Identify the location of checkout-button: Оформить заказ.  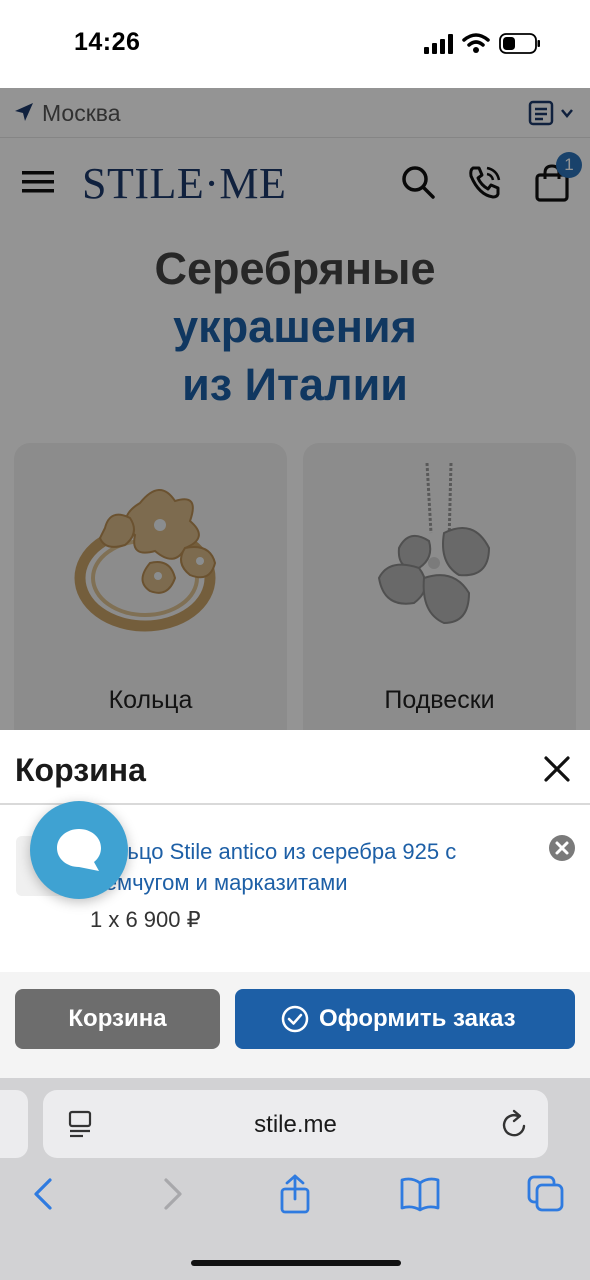
(405, 1019).